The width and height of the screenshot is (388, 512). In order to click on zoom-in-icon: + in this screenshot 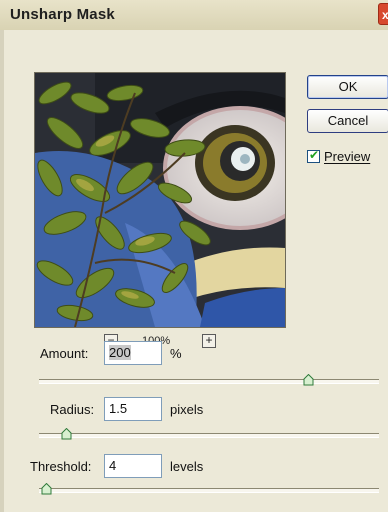, I will do `click(209, 340)`.